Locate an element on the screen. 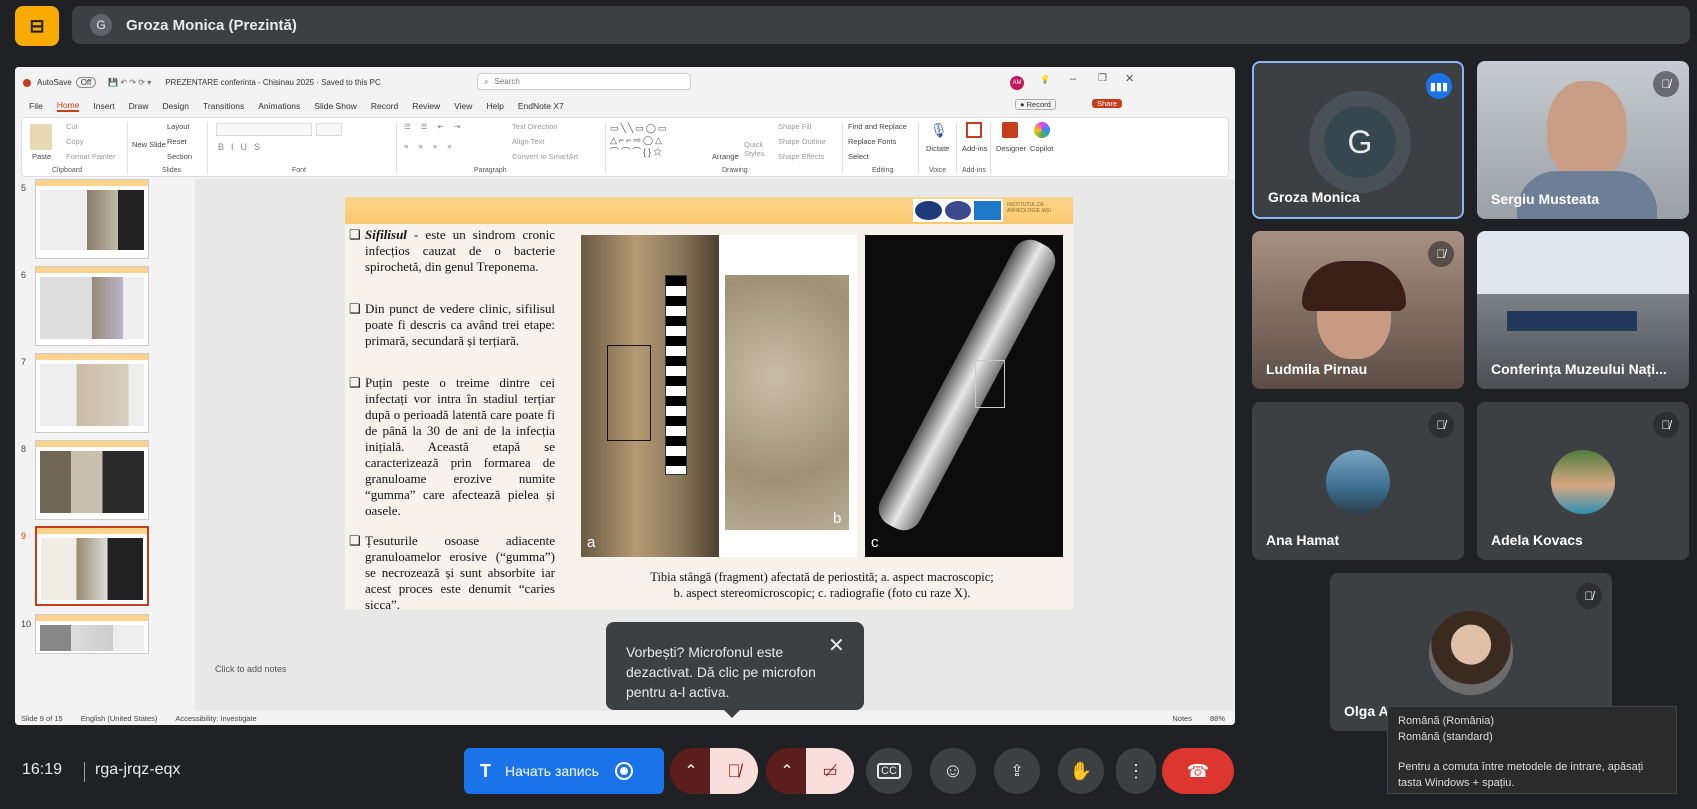  tab-record: Record is located at coordinates (384, 106).